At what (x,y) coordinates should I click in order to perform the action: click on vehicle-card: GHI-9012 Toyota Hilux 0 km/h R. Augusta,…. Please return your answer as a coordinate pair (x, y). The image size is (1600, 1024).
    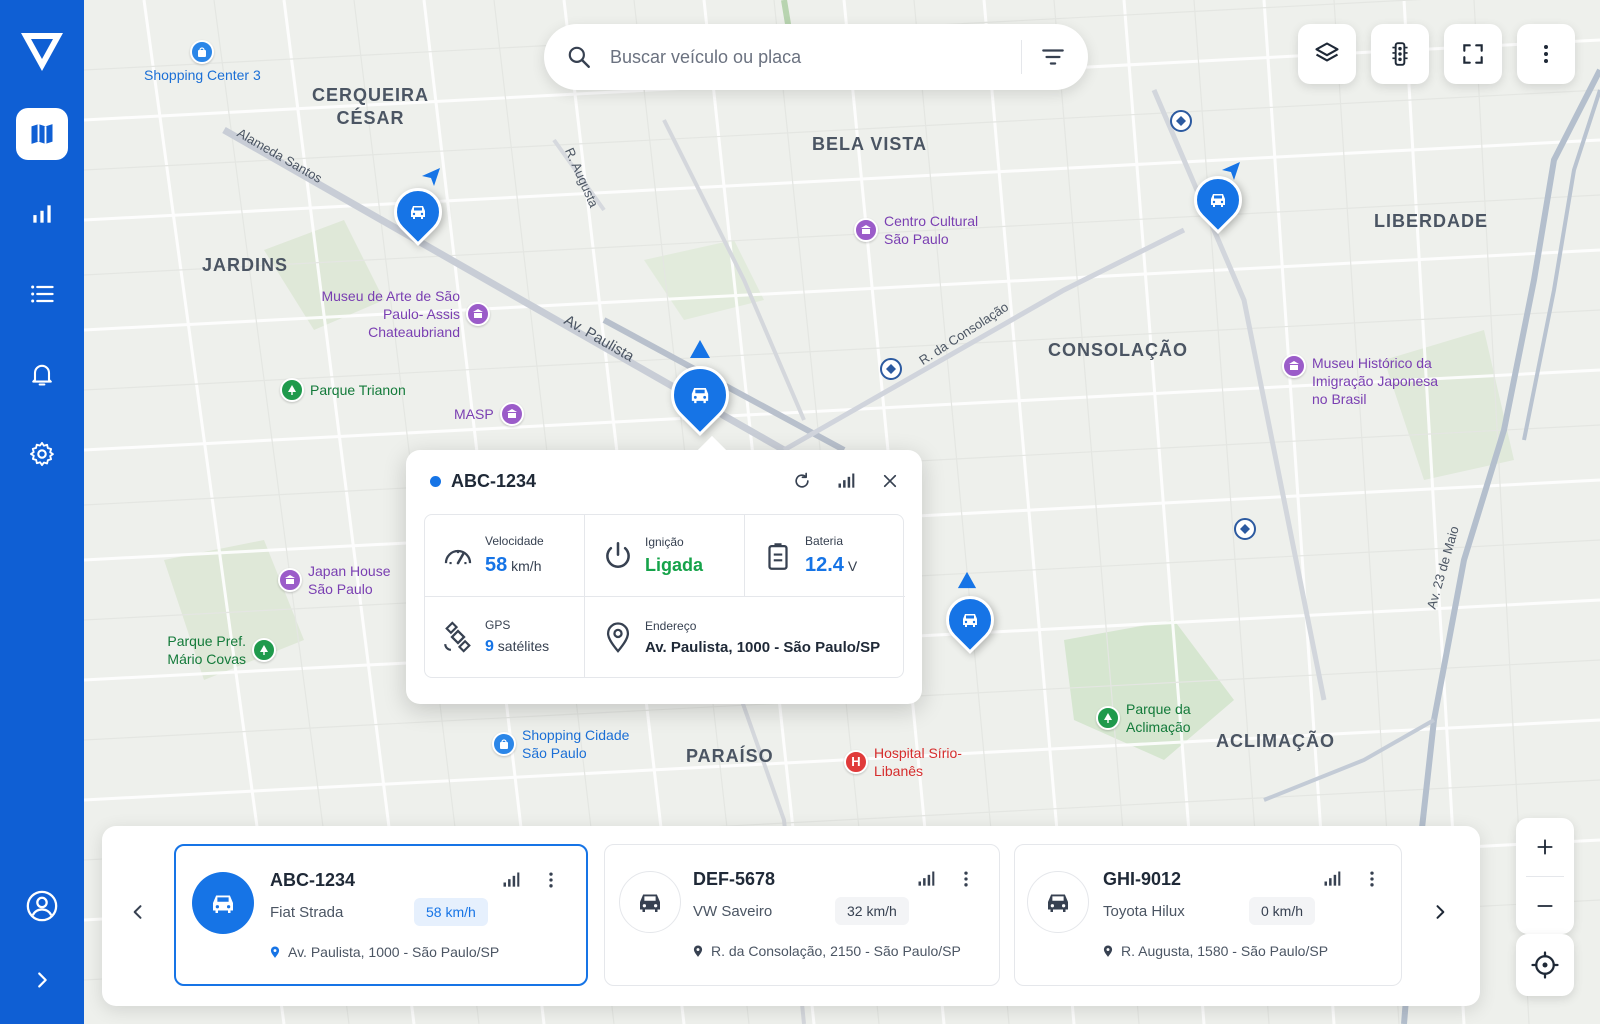
    Looking at the image, I should click on (1208, 915).